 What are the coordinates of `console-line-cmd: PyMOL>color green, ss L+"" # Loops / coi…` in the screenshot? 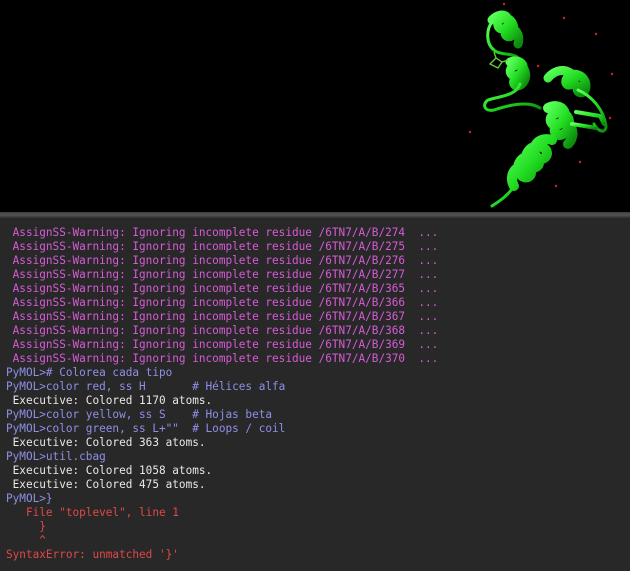 It's located at (146, 428).